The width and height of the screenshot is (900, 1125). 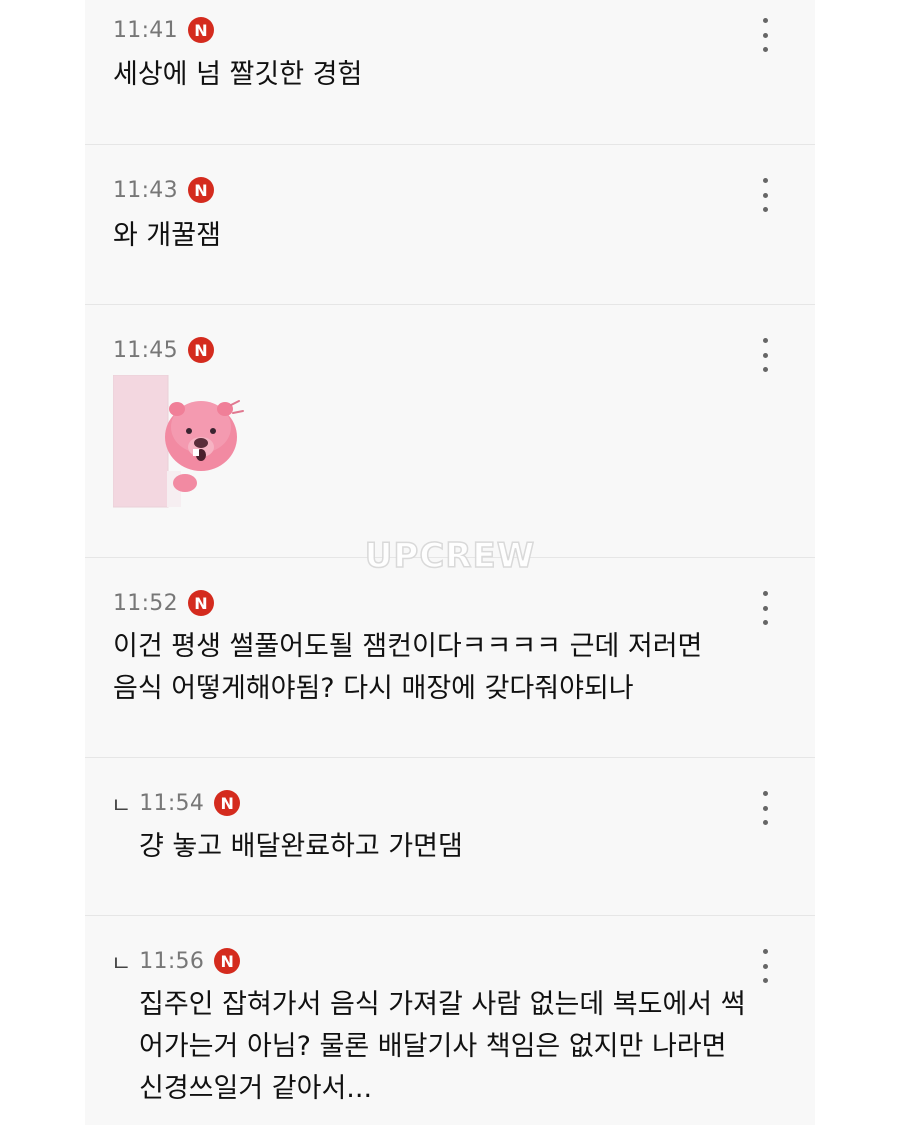 What do you see at coordinates (373, 688) in the screenshot?
I see `comment-text-line: 음식 어떻게해야됨? 다시 매장에 갖다줘야되나` at bounding box center [373, 688].